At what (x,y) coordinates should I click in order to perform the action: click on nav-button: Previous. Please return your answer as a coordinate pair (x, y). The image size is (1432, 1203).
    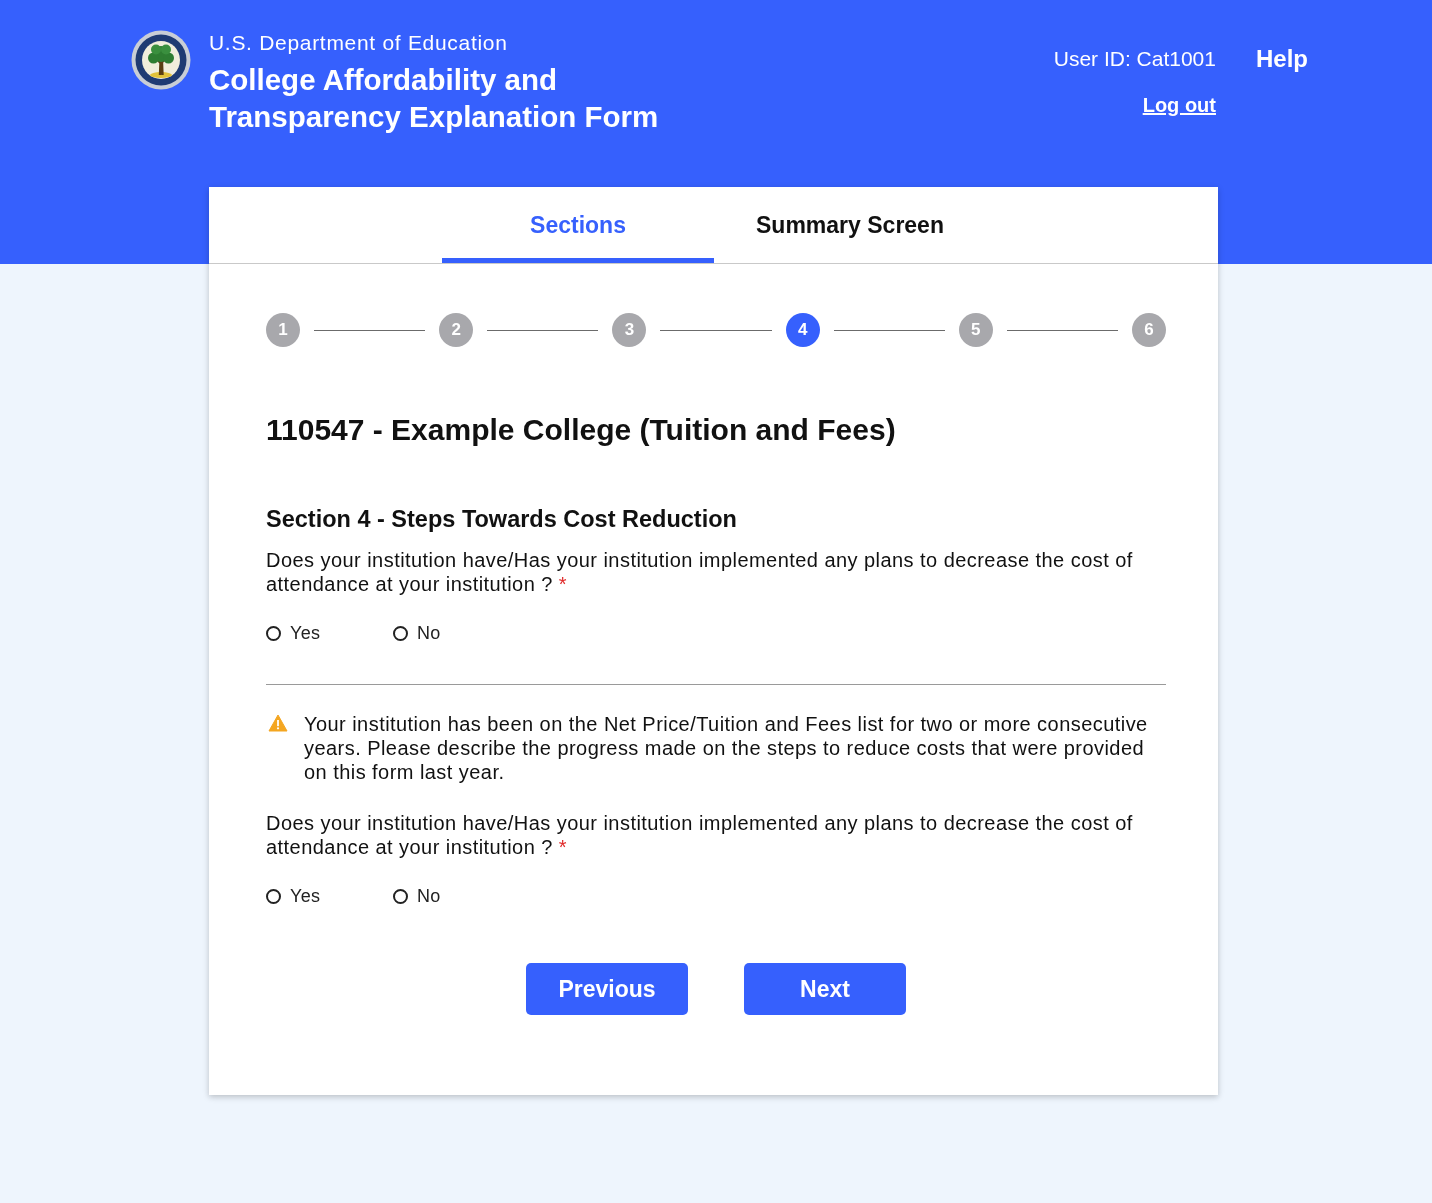
    Looking at the image, I should click on (607, 989).